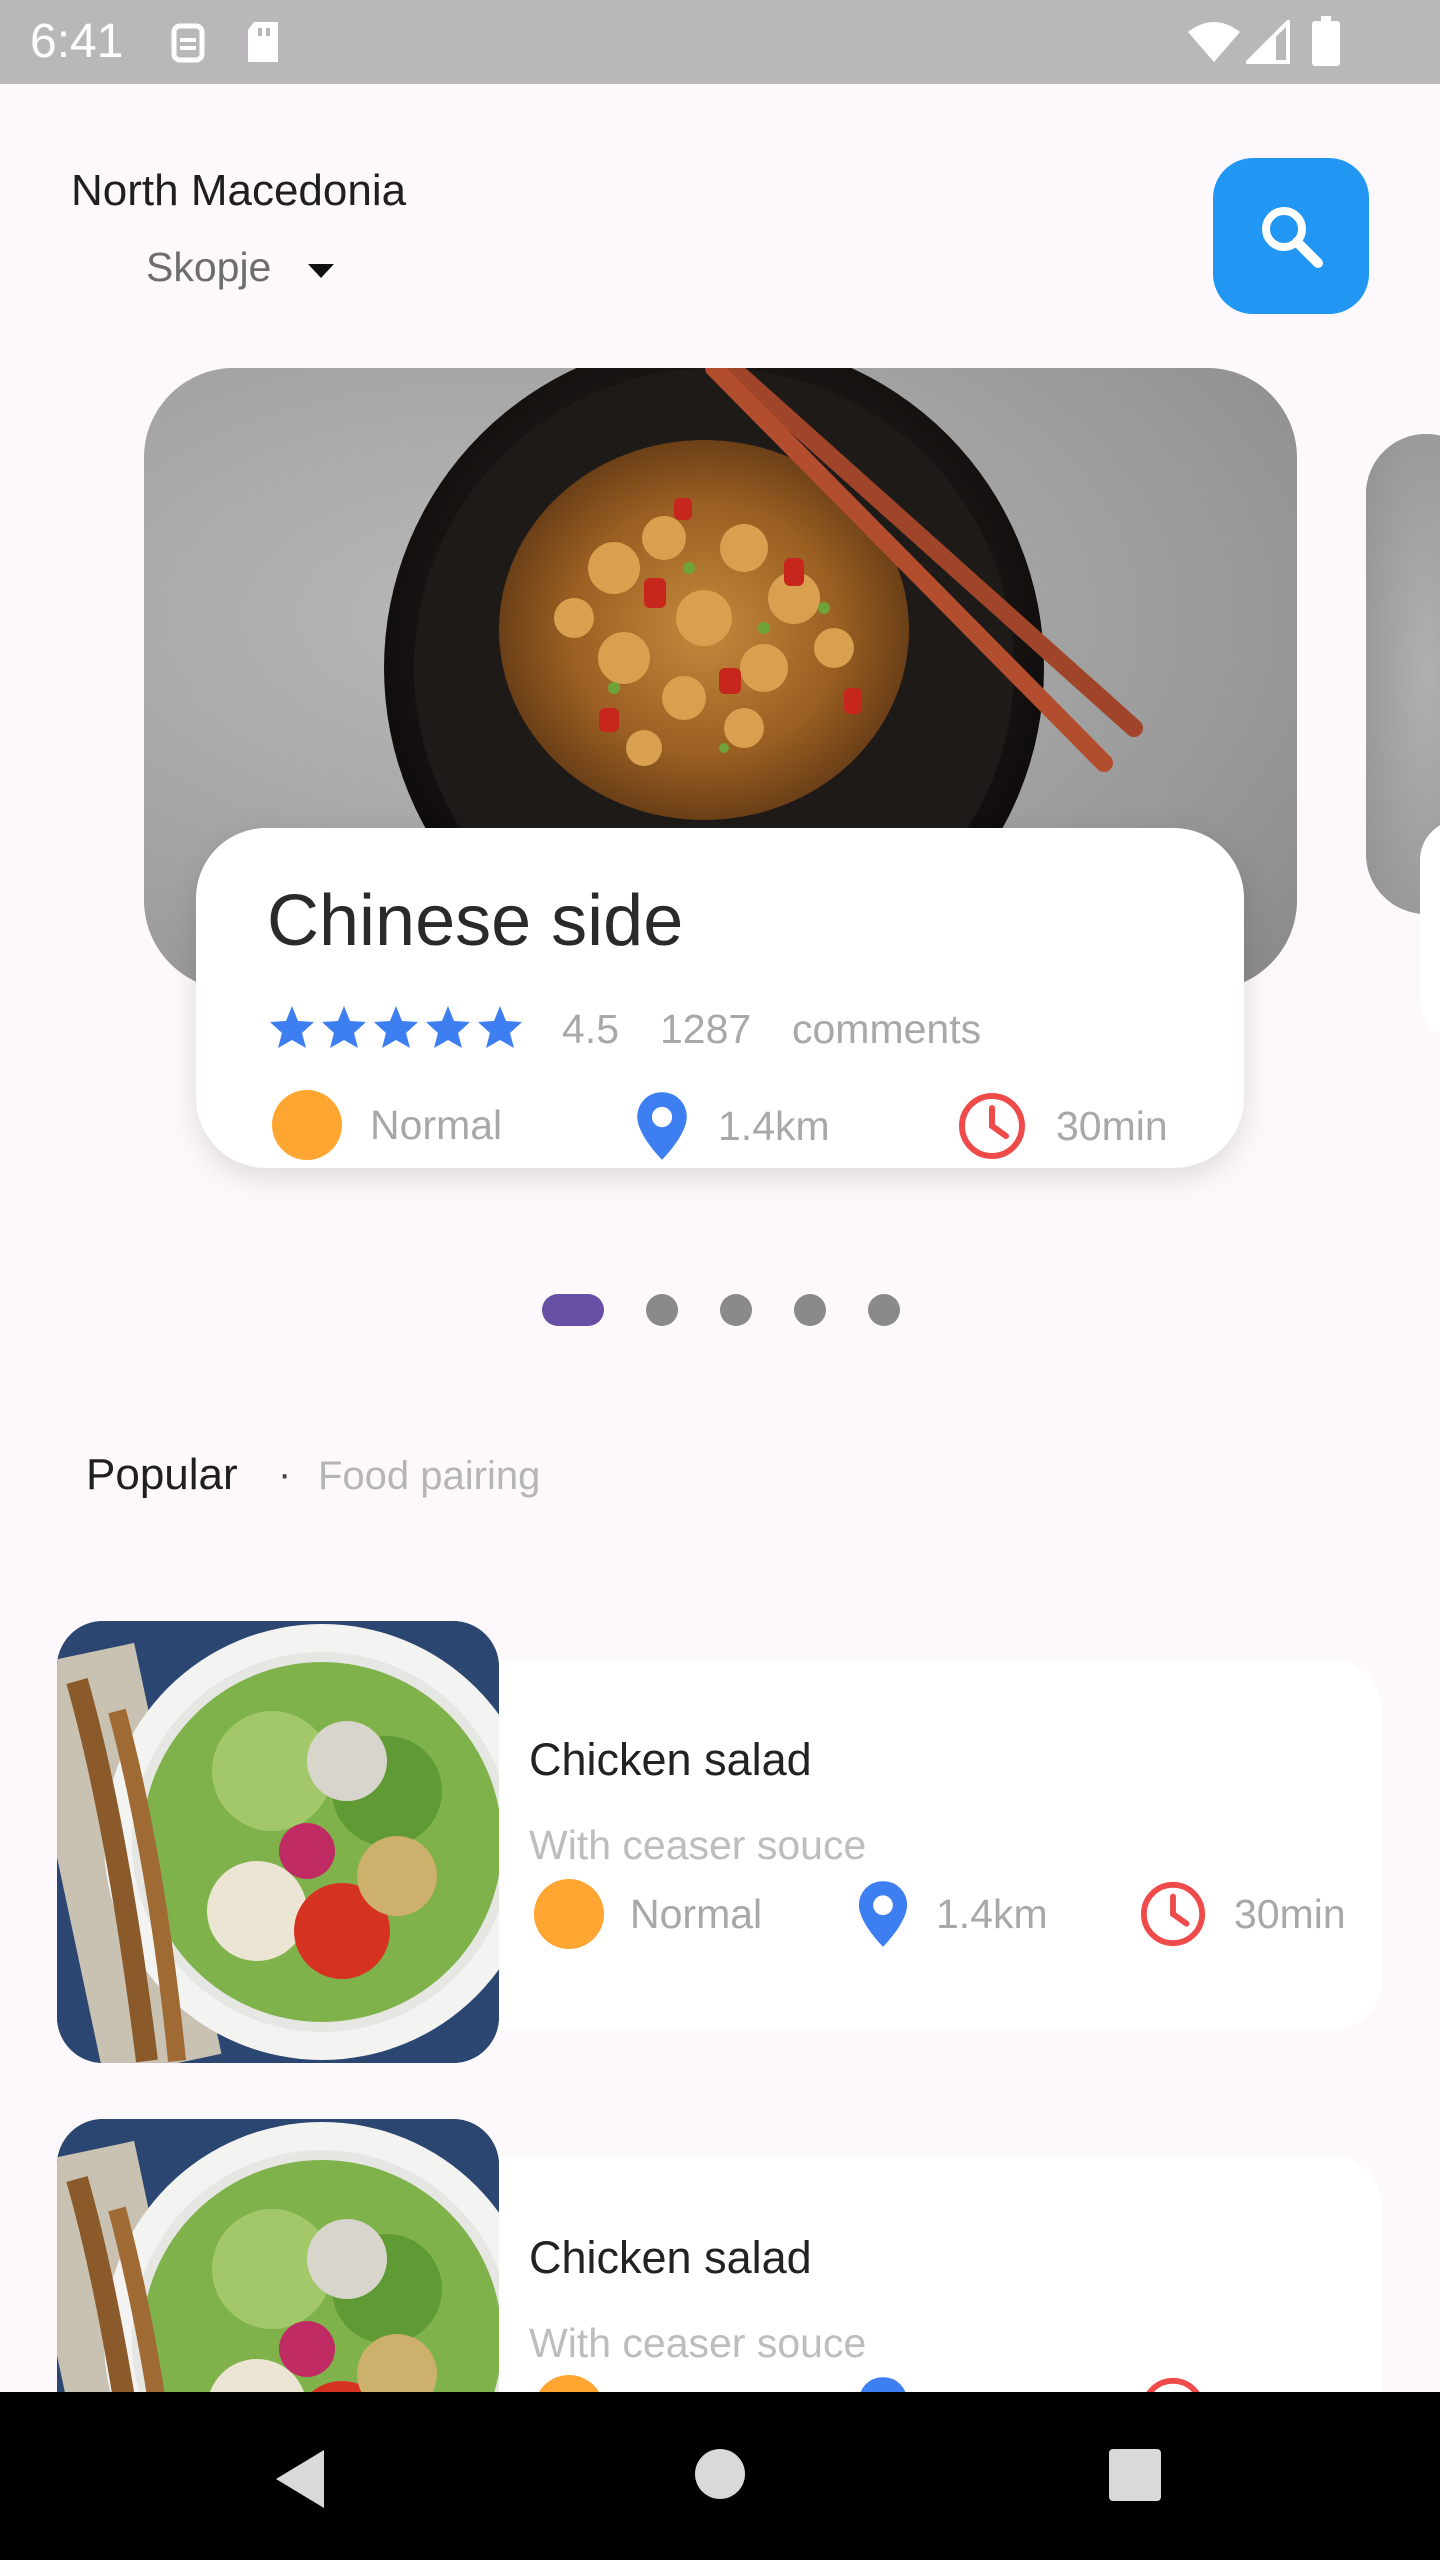 Image resolution: width=1440 pixels, height=2560 pixels. I want to click on rating-value: 4.5, so click(590, 1029).